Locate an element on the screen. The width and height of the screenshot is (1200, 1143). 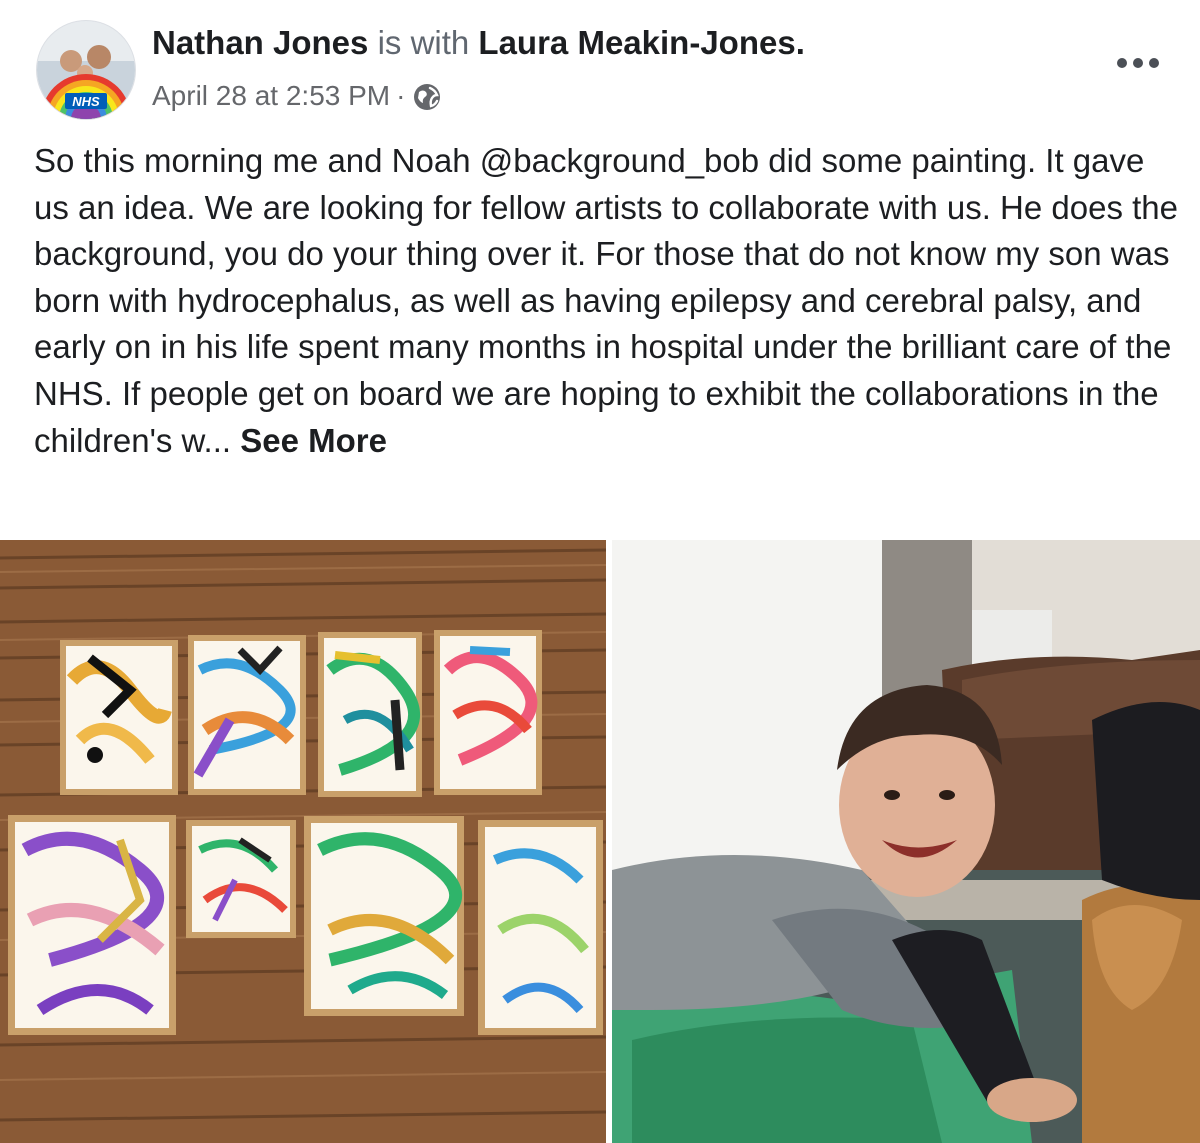
post-names: Nathan Jones is with Laura Meakin-Jones. is located at coordinates (478, 43).